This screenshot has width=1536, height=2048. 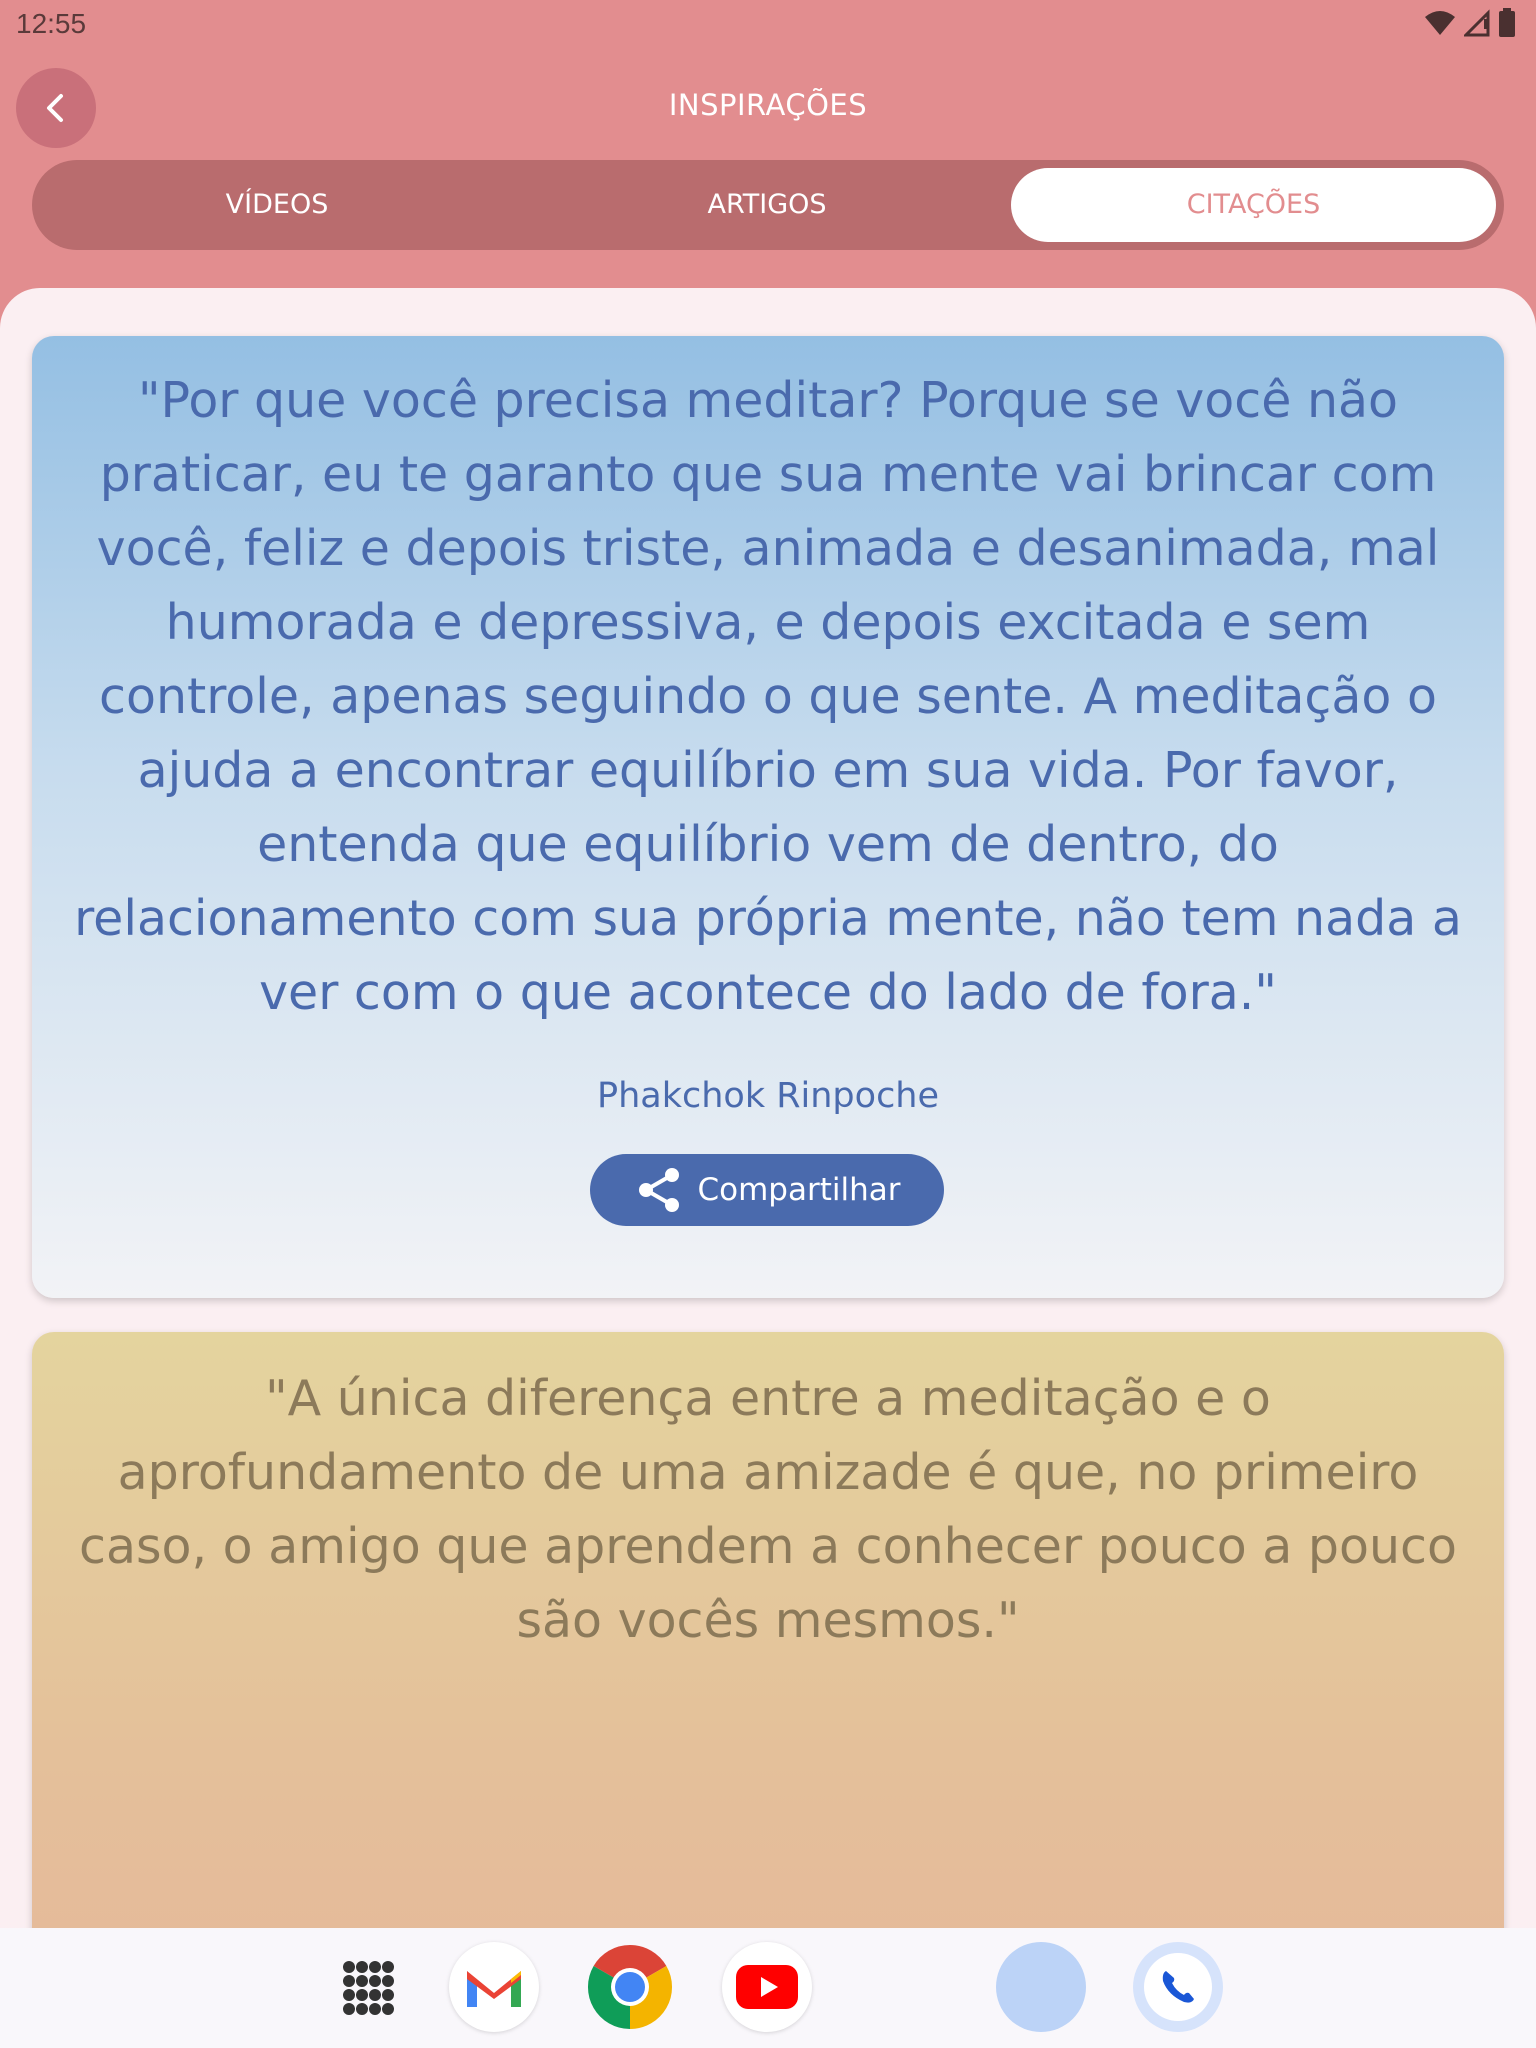 I want to click on youtube-icon, so click(x=767, y=1987).